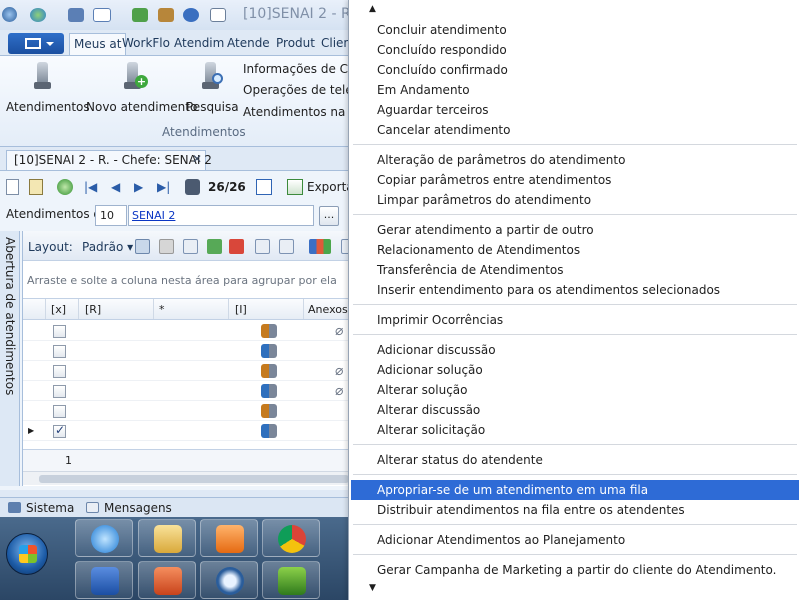  I want to click on close-icon: ✕, so click(197, 159).